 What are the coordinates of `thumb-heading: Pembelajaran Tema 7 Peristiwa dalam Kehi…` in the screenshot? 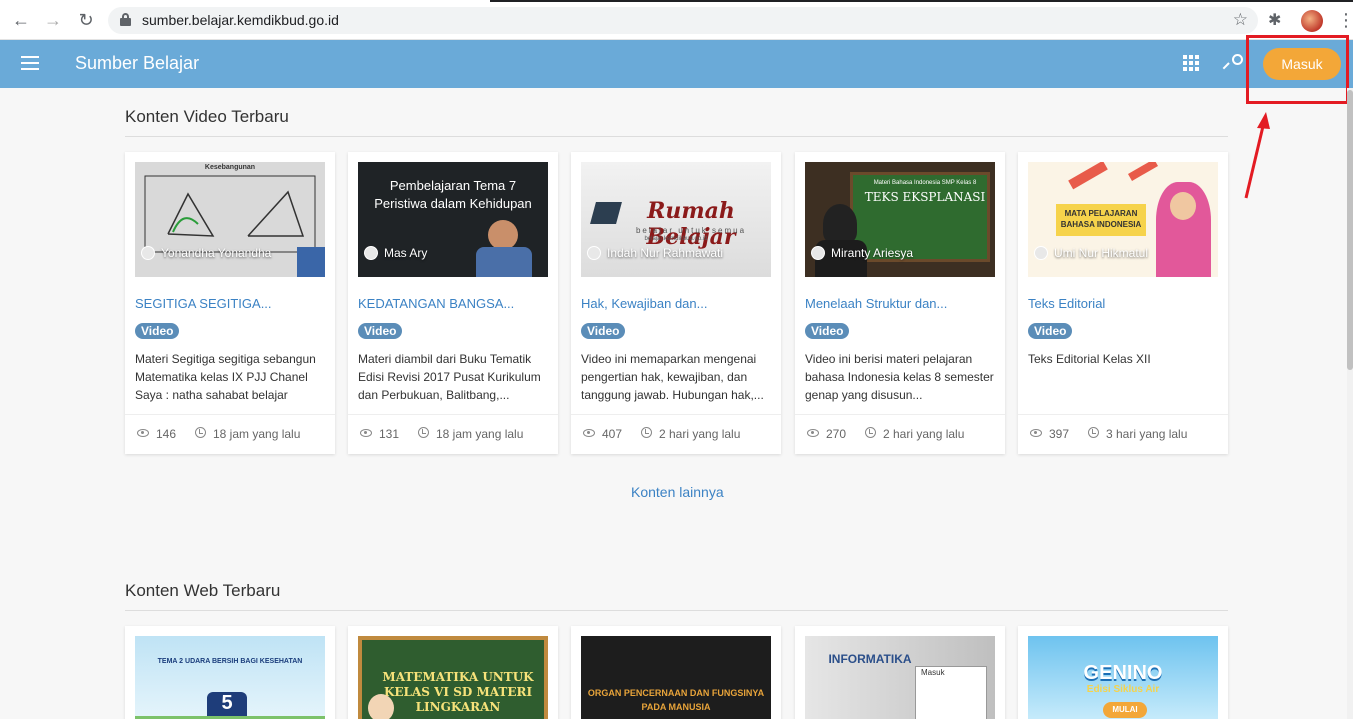 It's located at (453, 194).